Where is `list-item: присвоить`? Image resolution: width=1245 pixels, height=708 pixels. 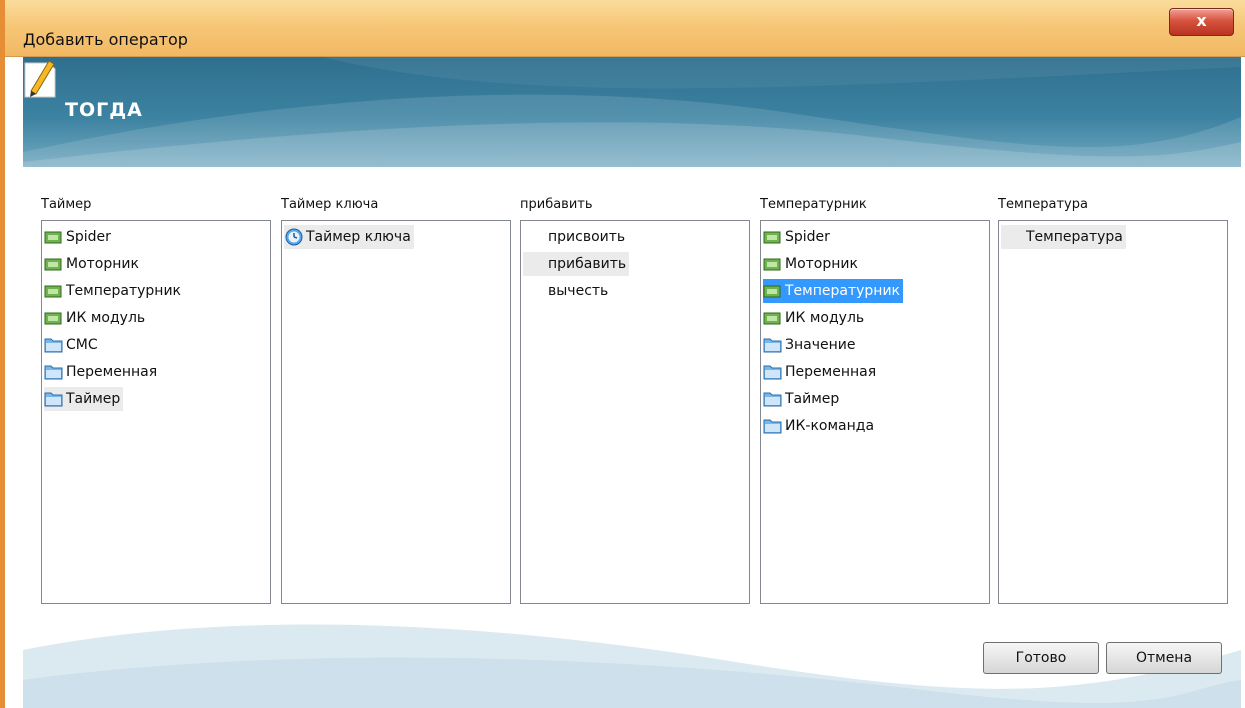 list-item: присвоить is located at coordinates (575, 237).